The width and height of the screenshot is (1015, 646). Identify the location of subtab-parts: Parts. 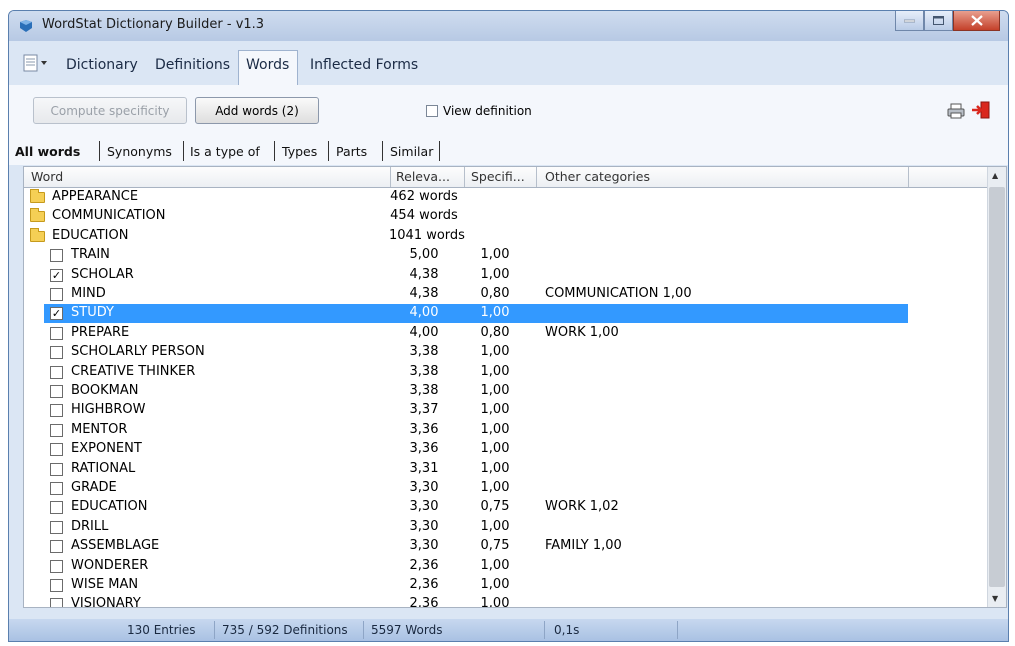
(351, 151).